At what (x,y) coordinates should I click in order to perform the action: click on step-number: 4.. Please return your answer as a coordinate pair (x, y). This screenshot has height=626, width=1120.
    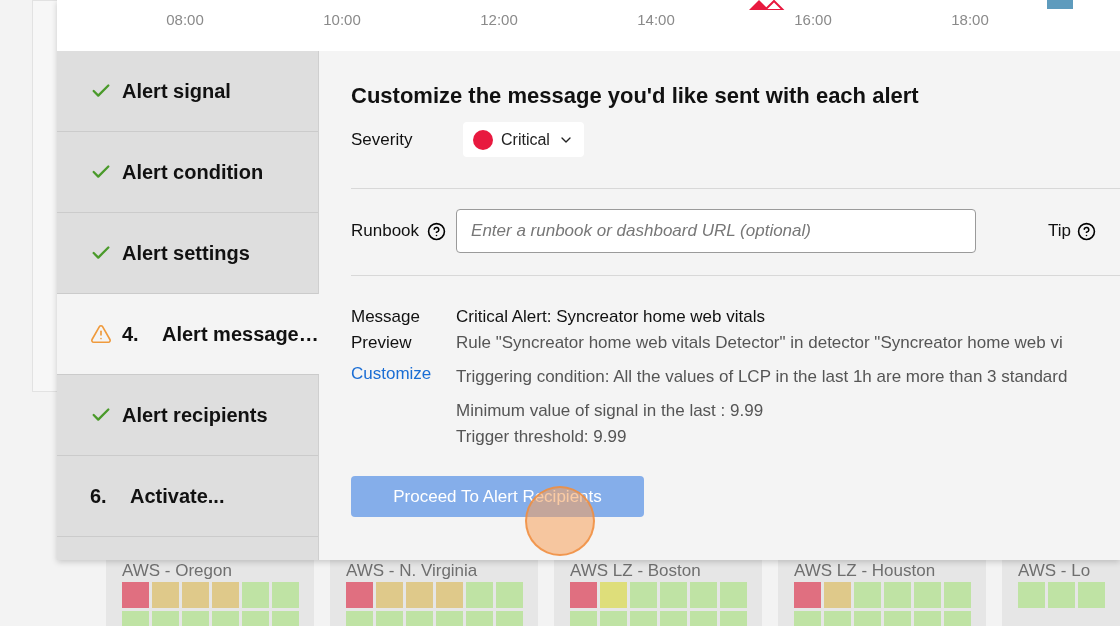
    Looking at the image, I should click on (131, 334).